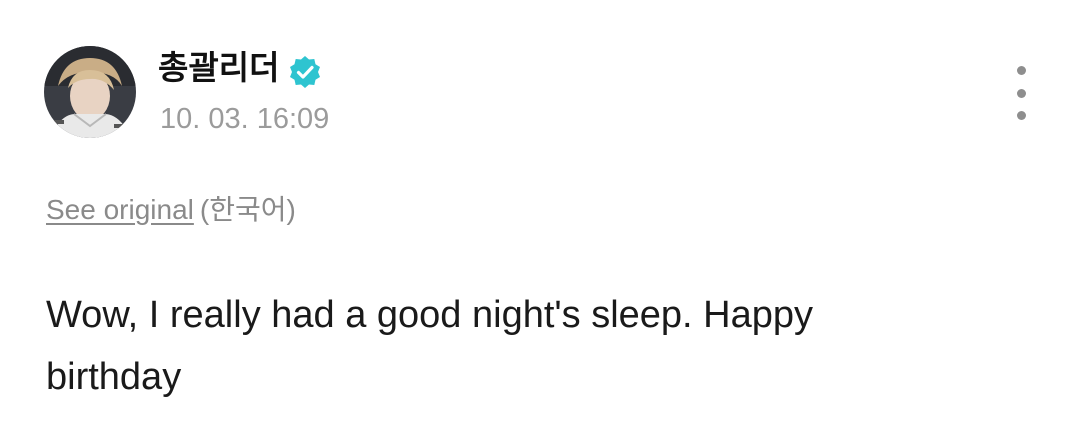 This screenshot has width=1080, height=439. I want to click on post-timestamp: 10. 03. 16:09, so click(245, 119).